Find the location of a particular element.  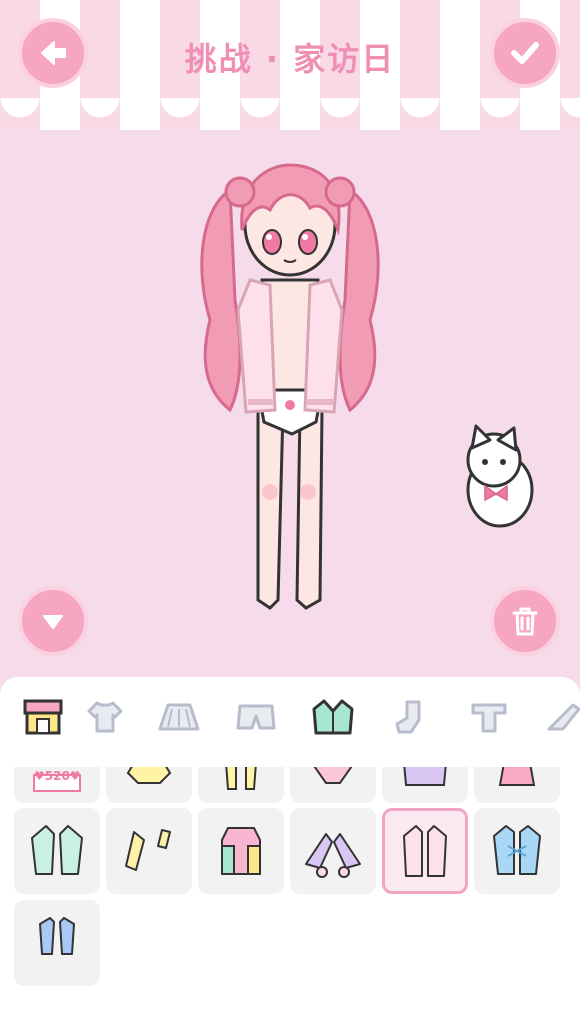

vest-icon is located at coordinates (57, 936).